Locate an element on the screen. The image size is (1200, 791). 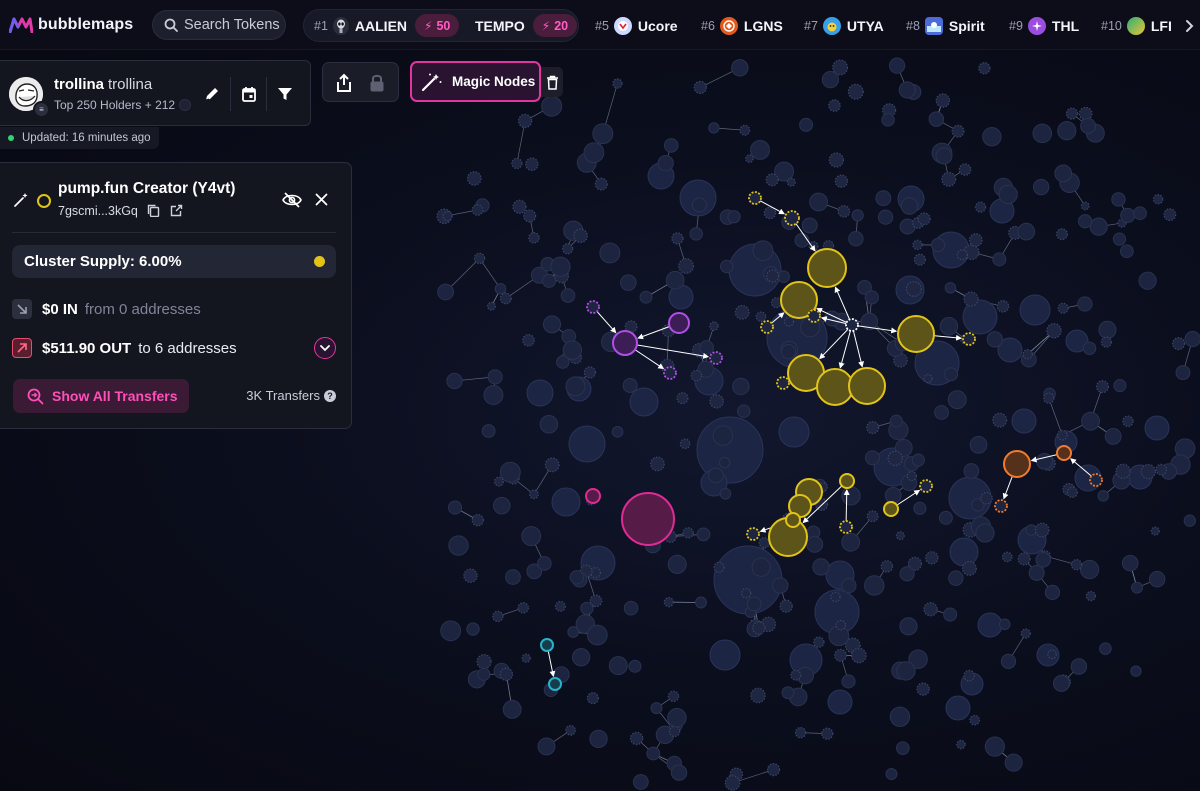
share-button is located at coordinates (344, 85).